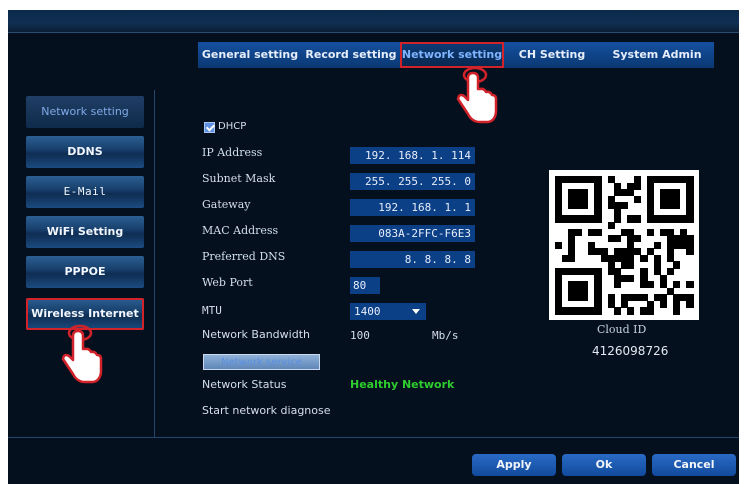 The image size is (749, 484). I want to click on ok-button: Ok, so click(604, 465).